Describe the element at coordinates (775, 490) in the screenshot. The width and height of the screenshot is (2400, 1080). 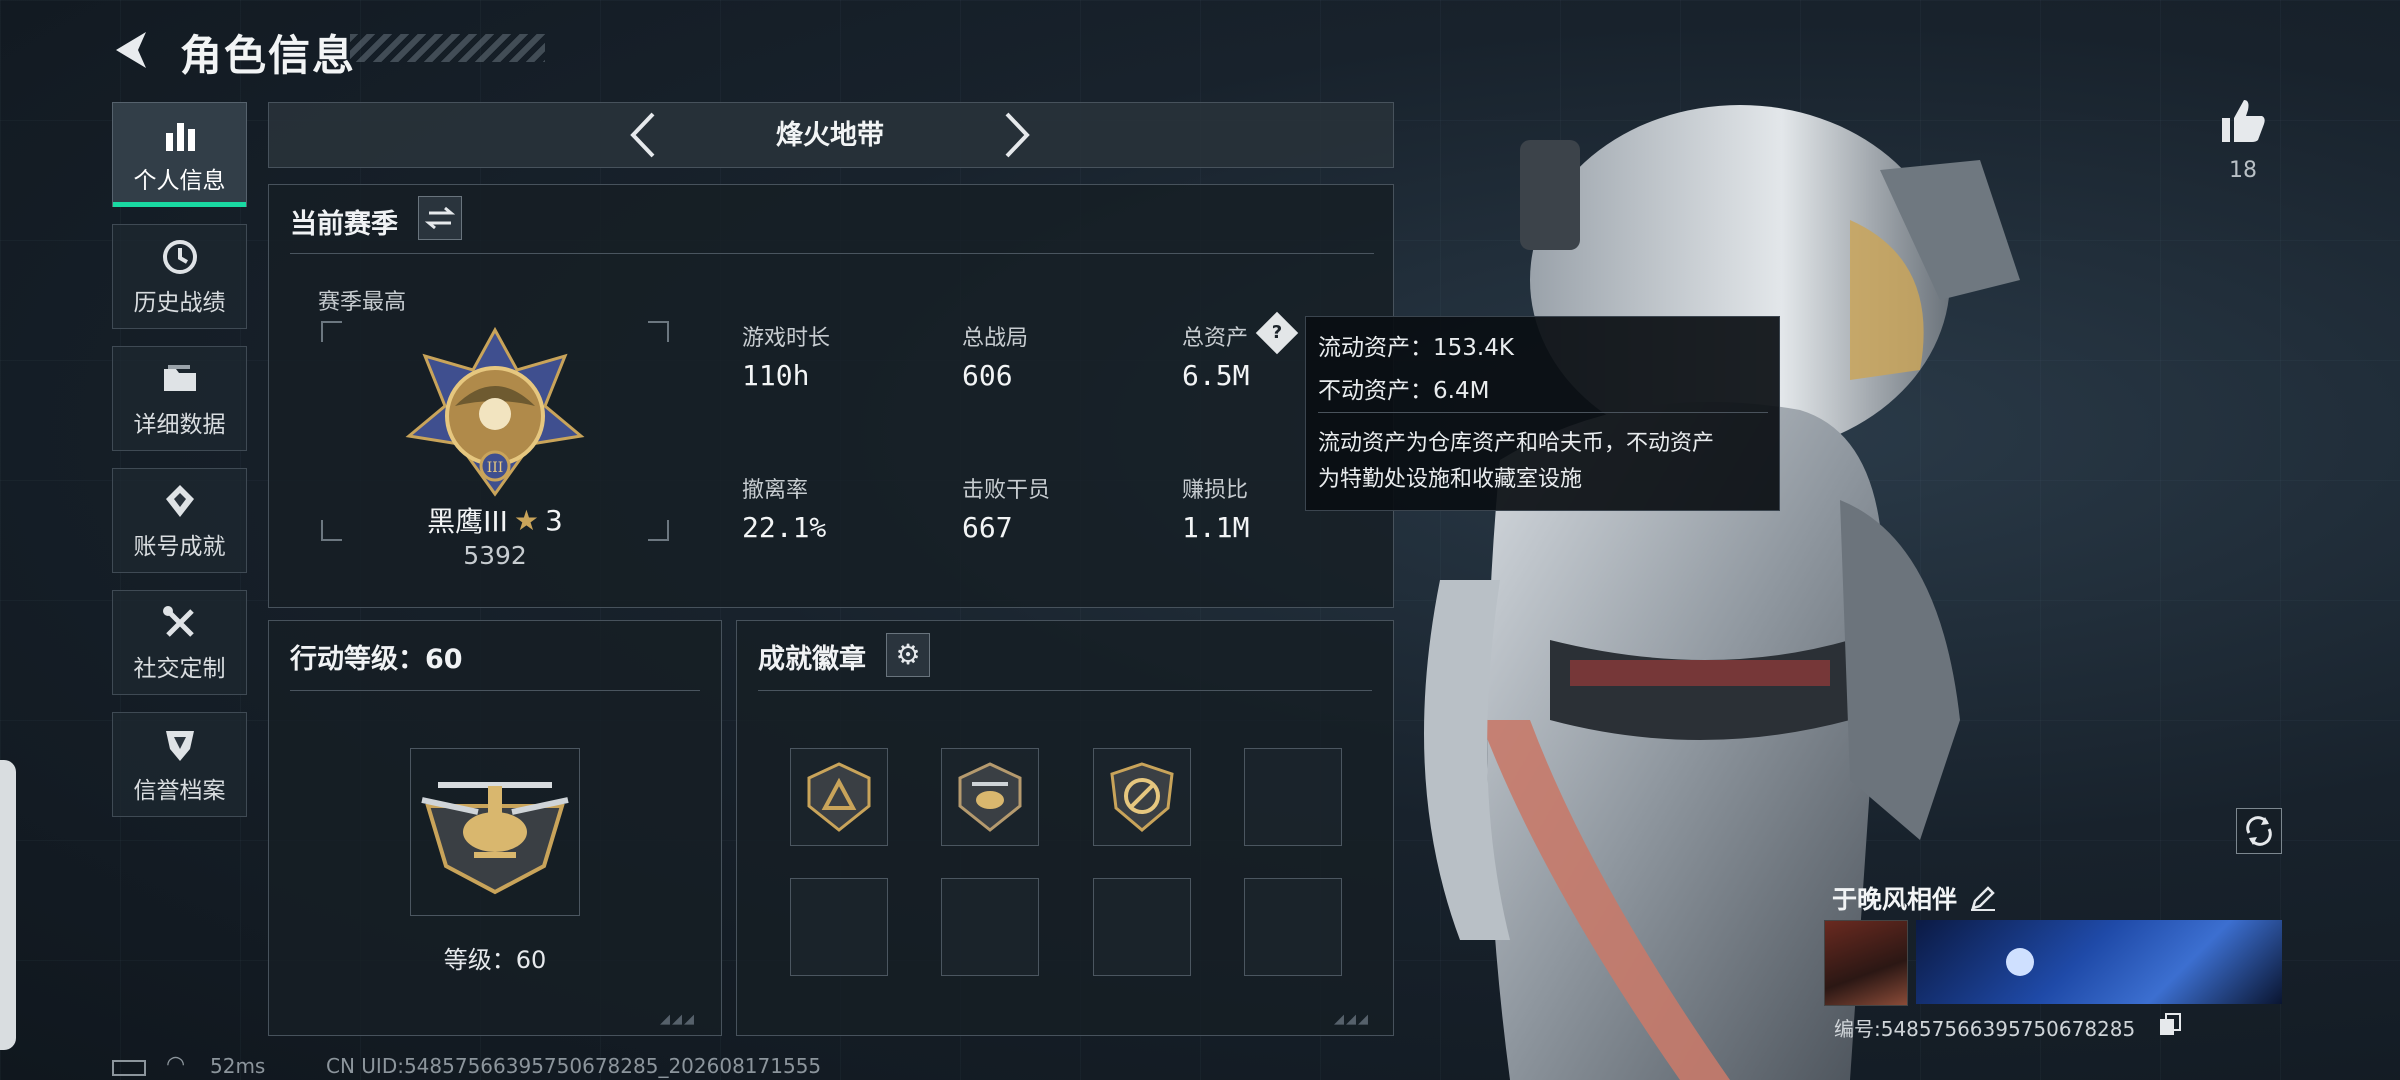
I see `stat-label-extract-rate: 撤离率` at that location.